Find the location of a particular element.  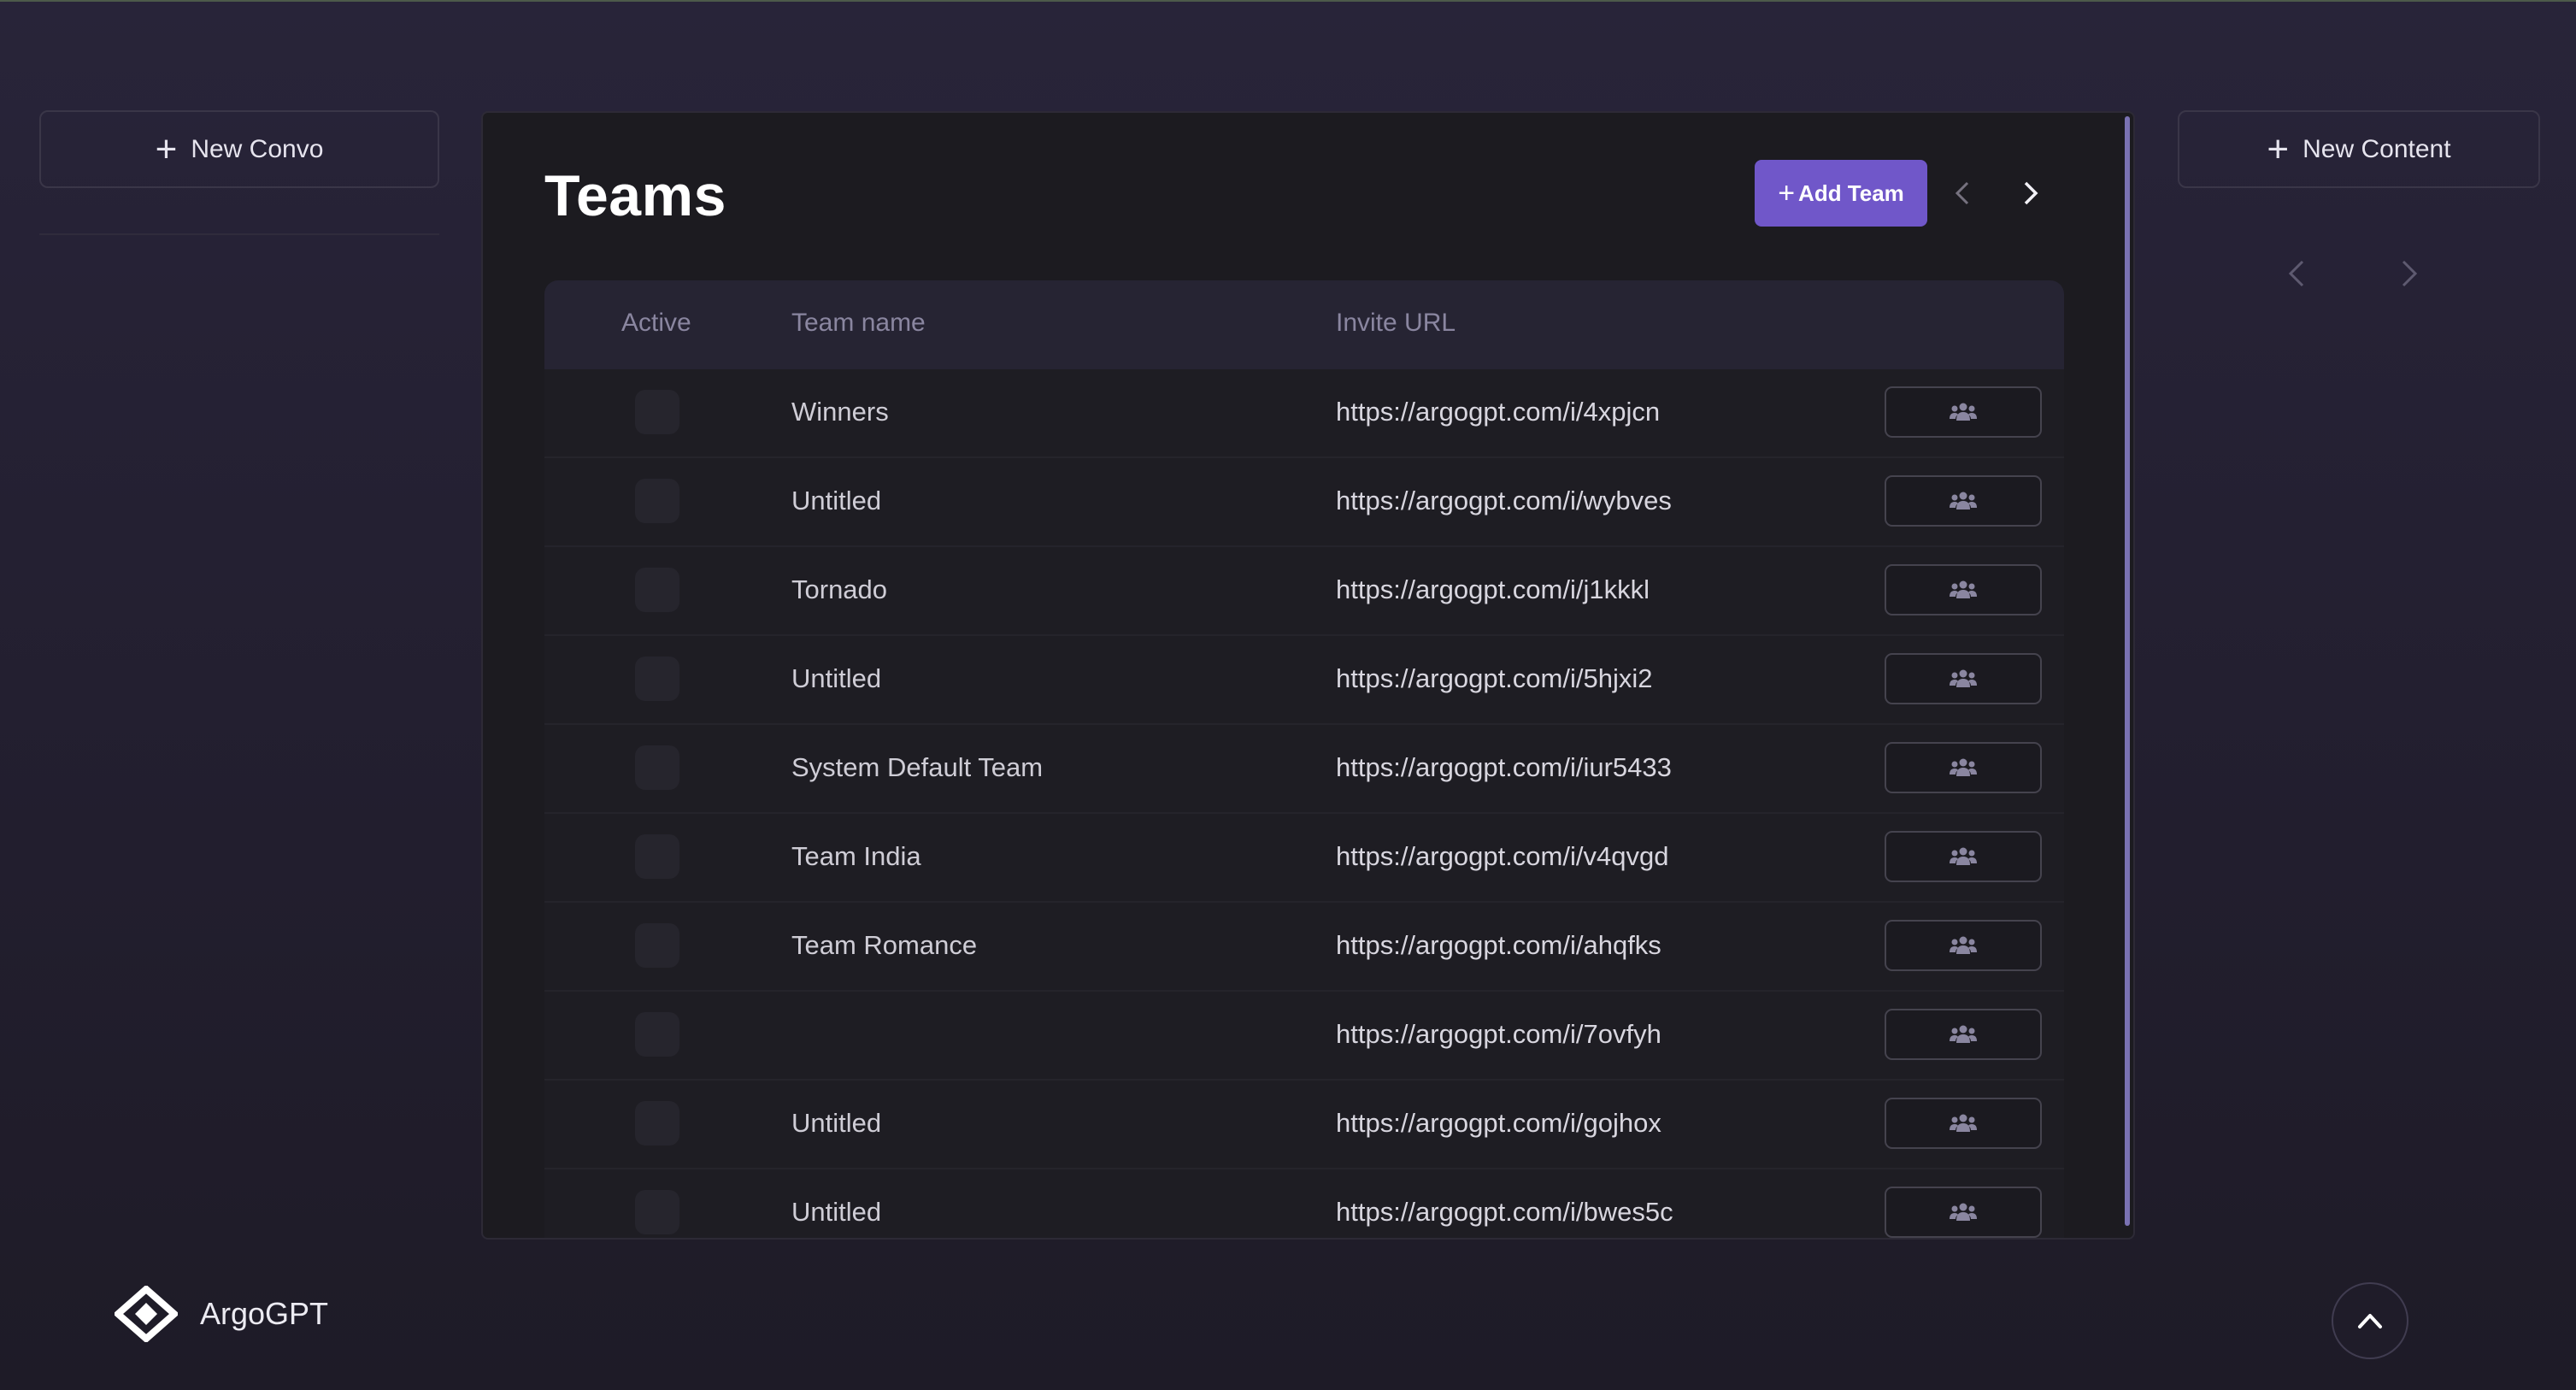

chevron-up-icon is located at coordinates (2370, 1321).